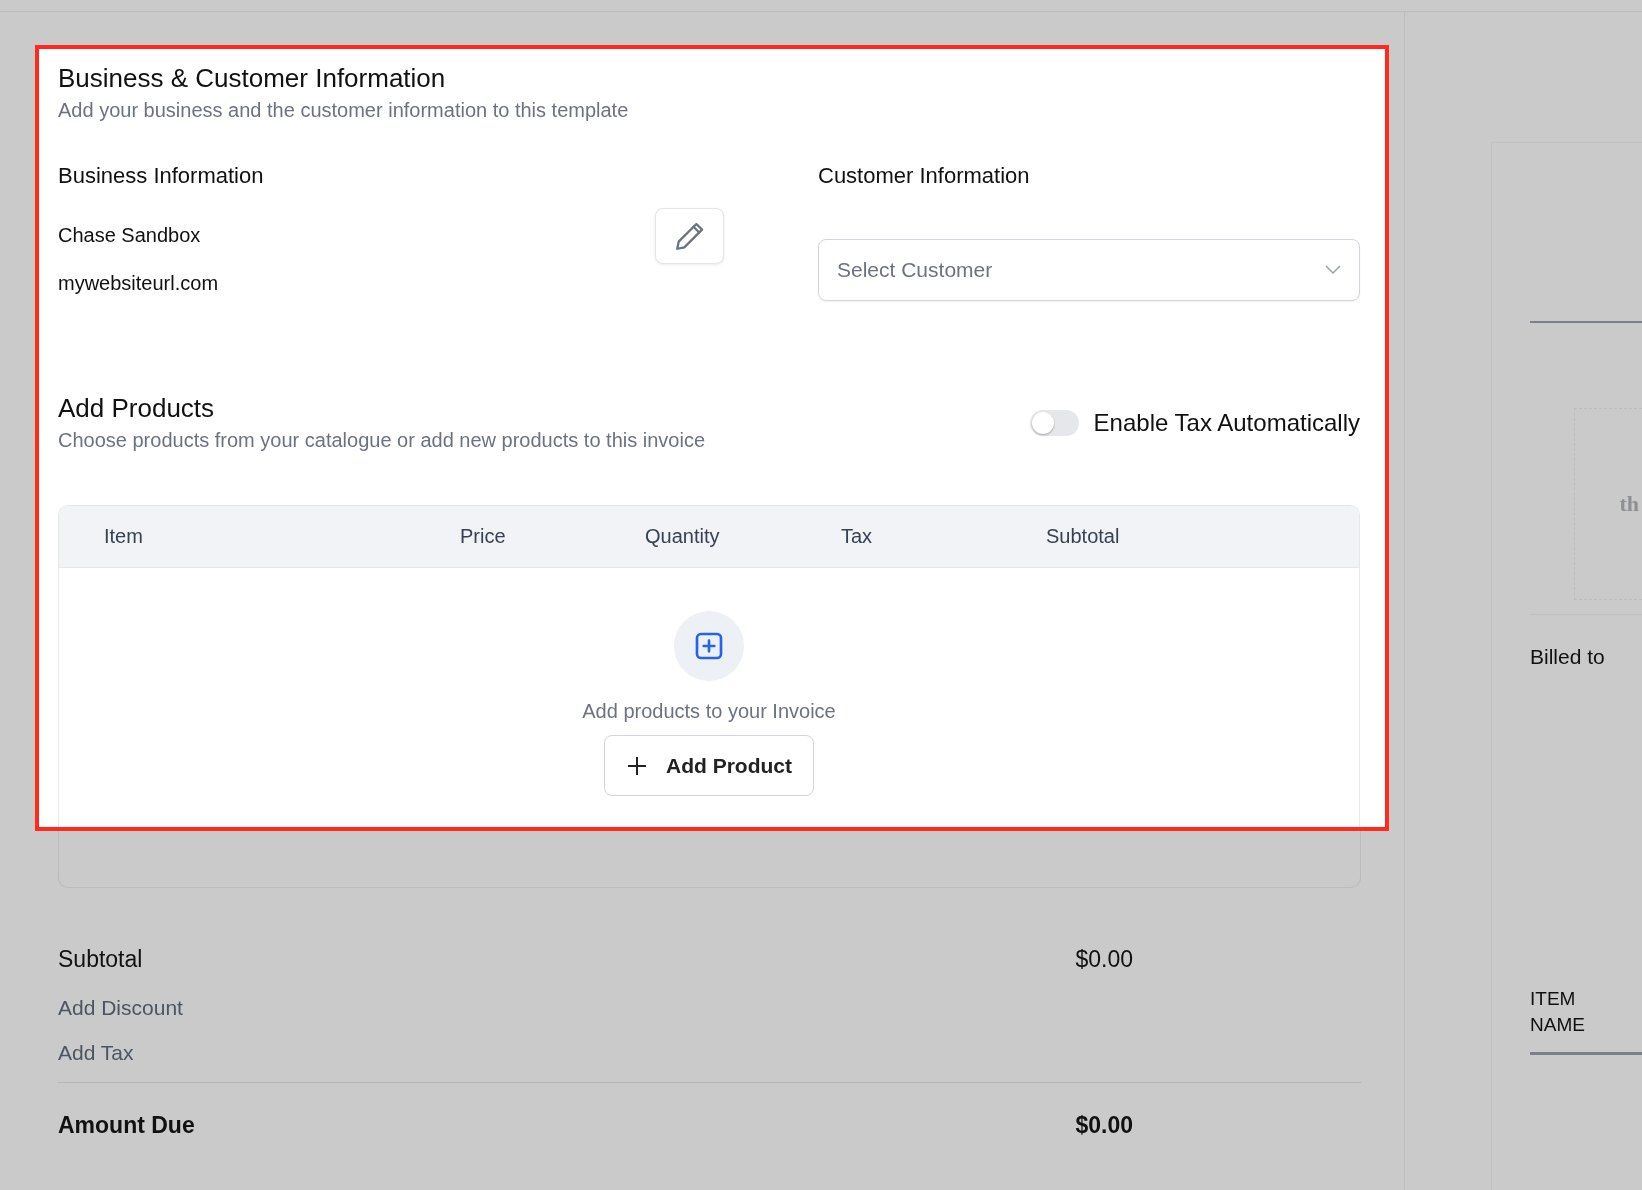  I want to click on column-header: Tax, so click(857, 536).